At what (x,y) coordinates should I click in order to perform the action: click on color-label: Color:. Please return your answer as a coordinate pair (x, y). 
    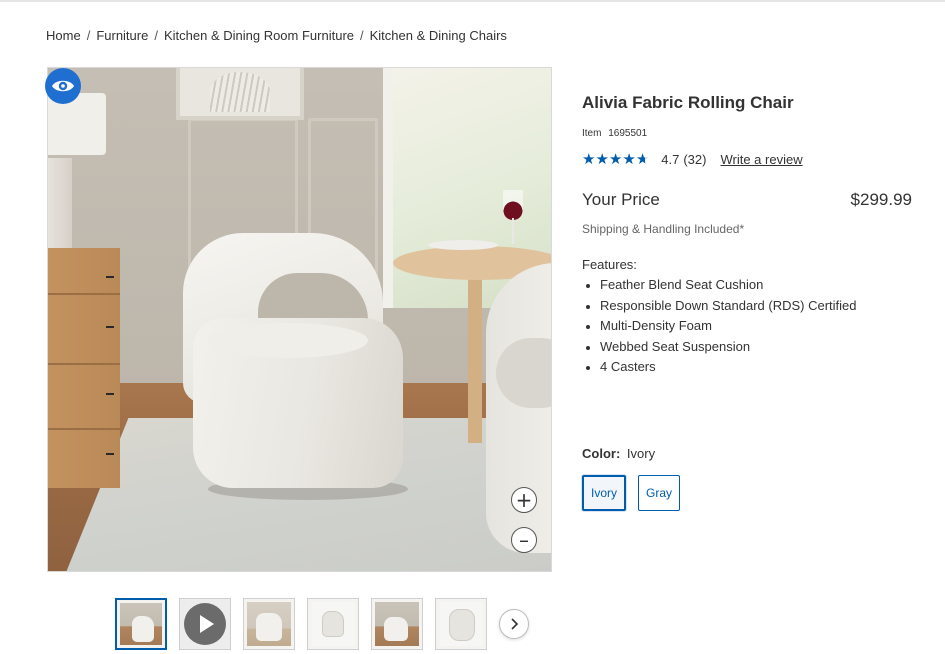
    Looking at the image, I should click on (601, 453).